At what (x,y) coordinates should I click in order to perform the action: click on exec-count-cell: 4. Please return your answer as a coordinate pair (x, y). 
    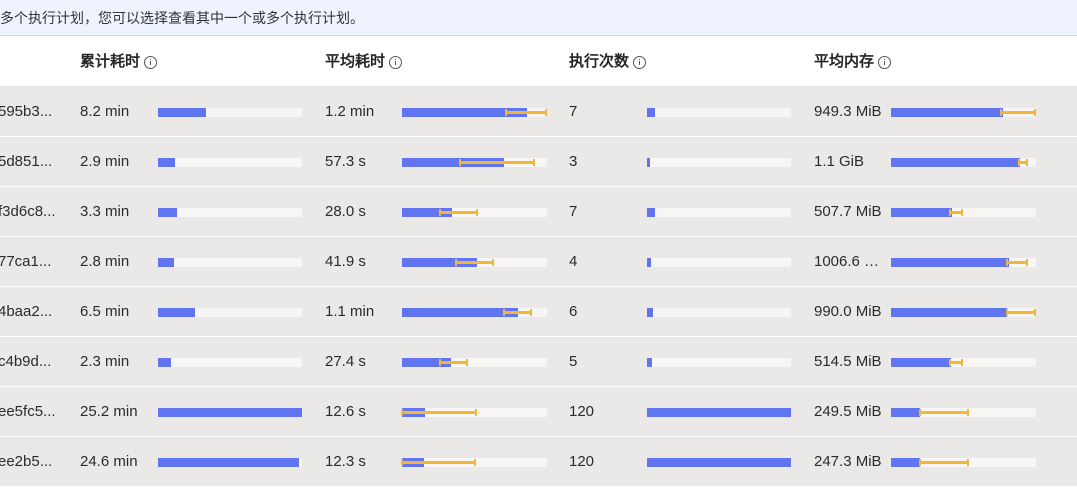
    Looking at the image, I should click on (573, 261).